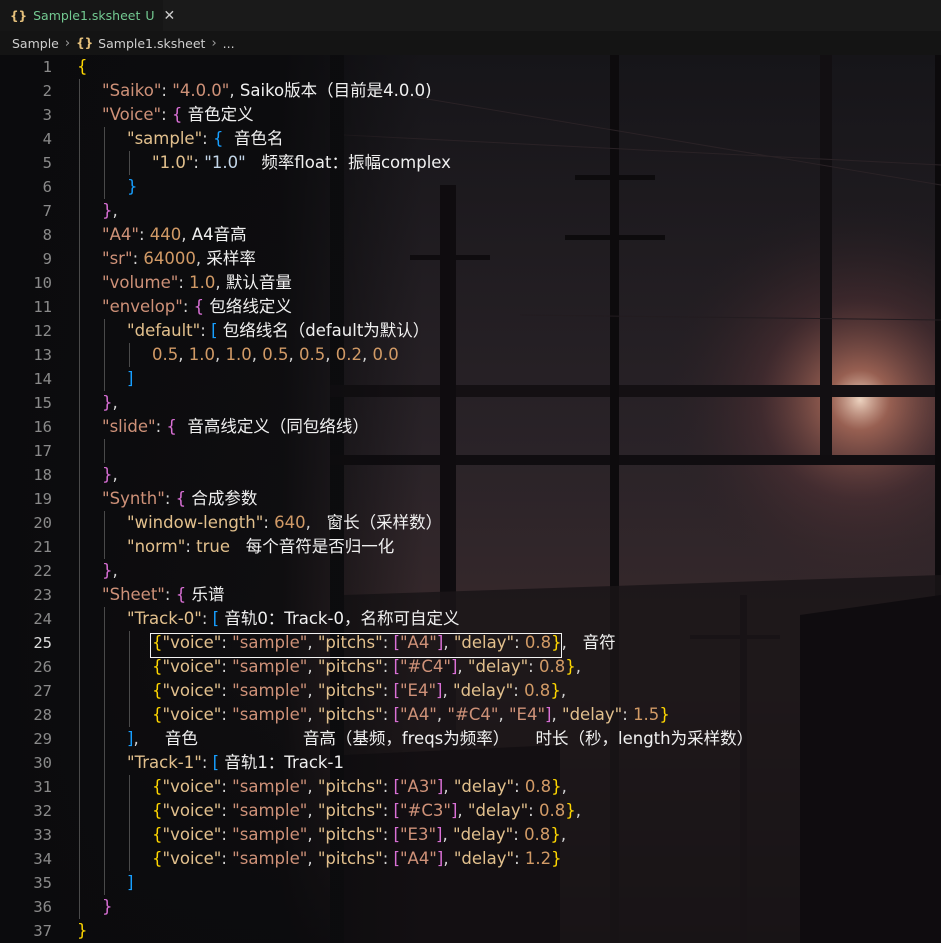 This screenshot has height=943, width=941. What do you see at coordinates (197, 307) in the screenshot?
I see `code-line: "envelop": { 包络线定义` at bounding box center [197, 307].